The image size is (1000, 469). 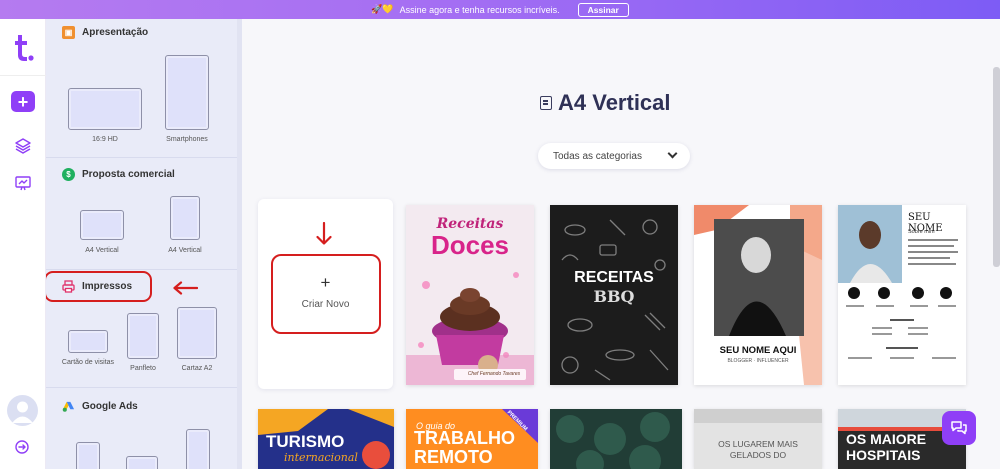 What do you see at coordinates (382, 9) in the screenshot?
I see `rocket-heart-icon: 🚀💛` at bounding box center [382, 9].